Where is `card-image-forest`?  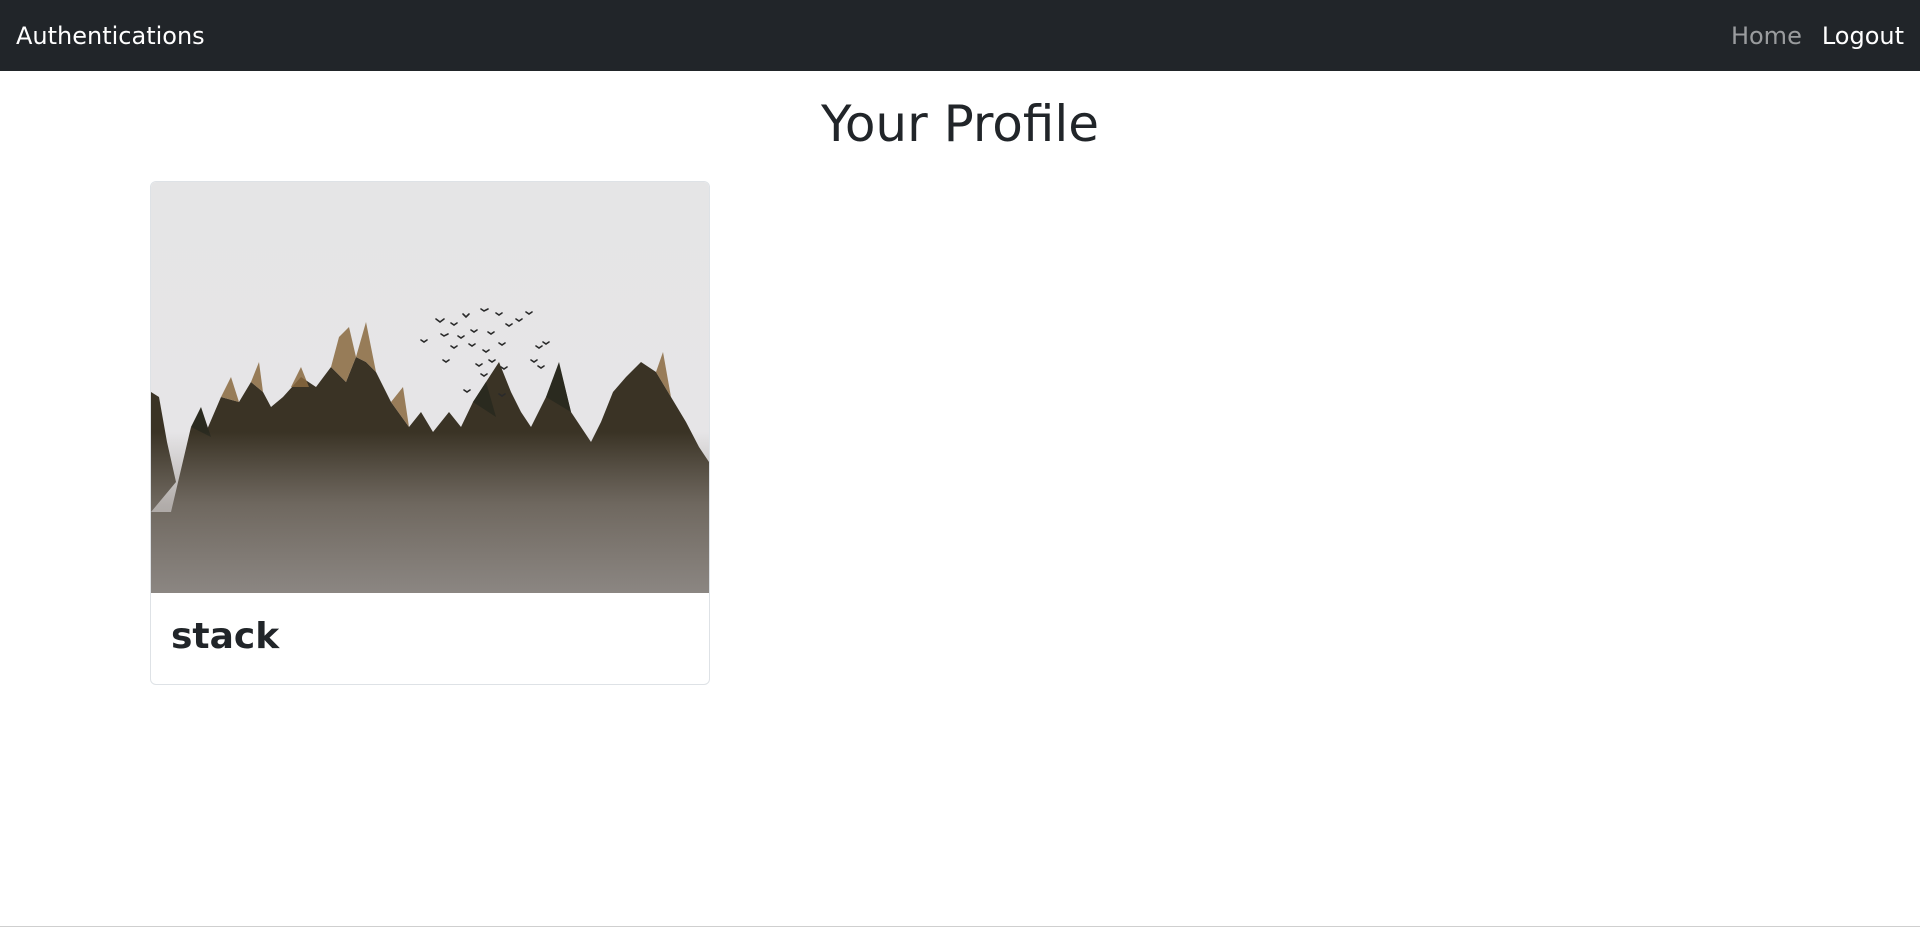
card-image-forest is located at coordinates (430, 387).